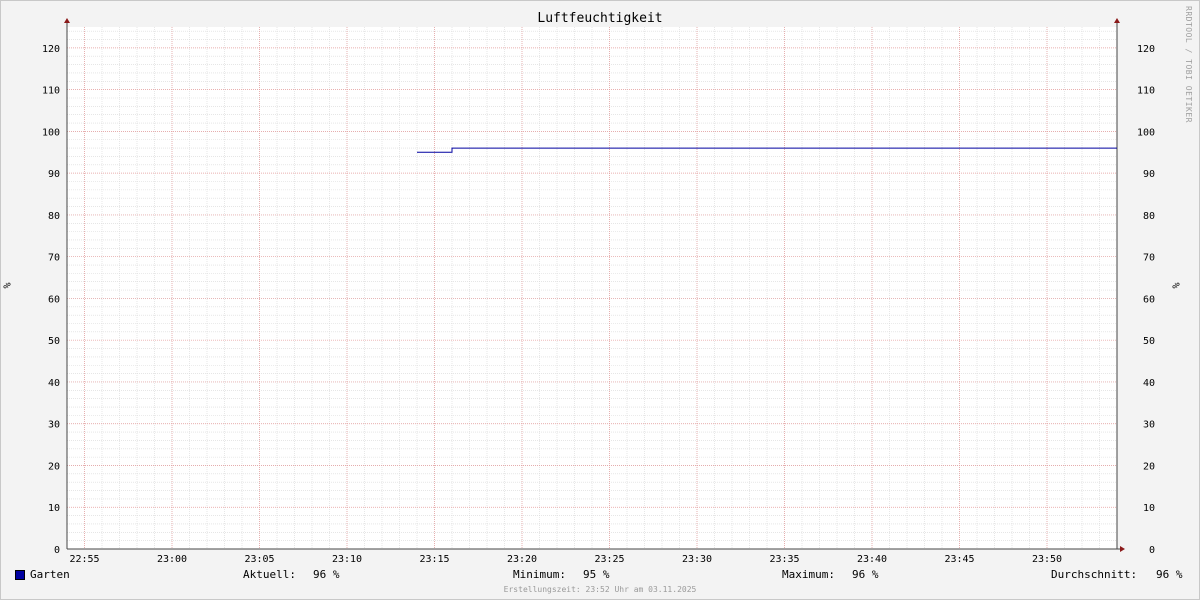 The width and height of the screenshot is (1200, 600). I want to click on x-tick-label: 23:30, so click(697, 559).